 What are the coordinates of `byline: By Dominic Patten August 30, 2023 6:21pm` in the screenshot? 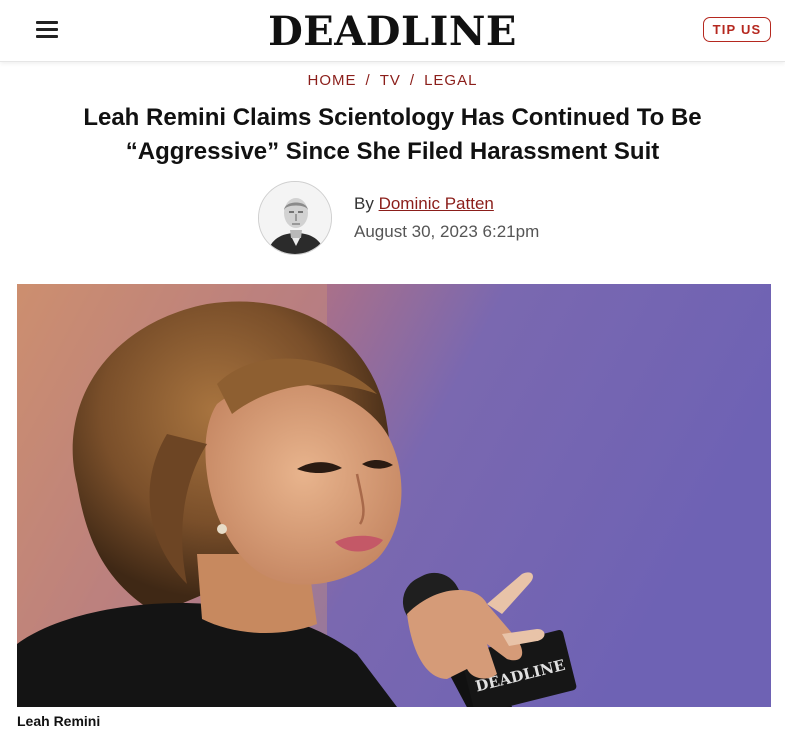 It's located at (398, 218).